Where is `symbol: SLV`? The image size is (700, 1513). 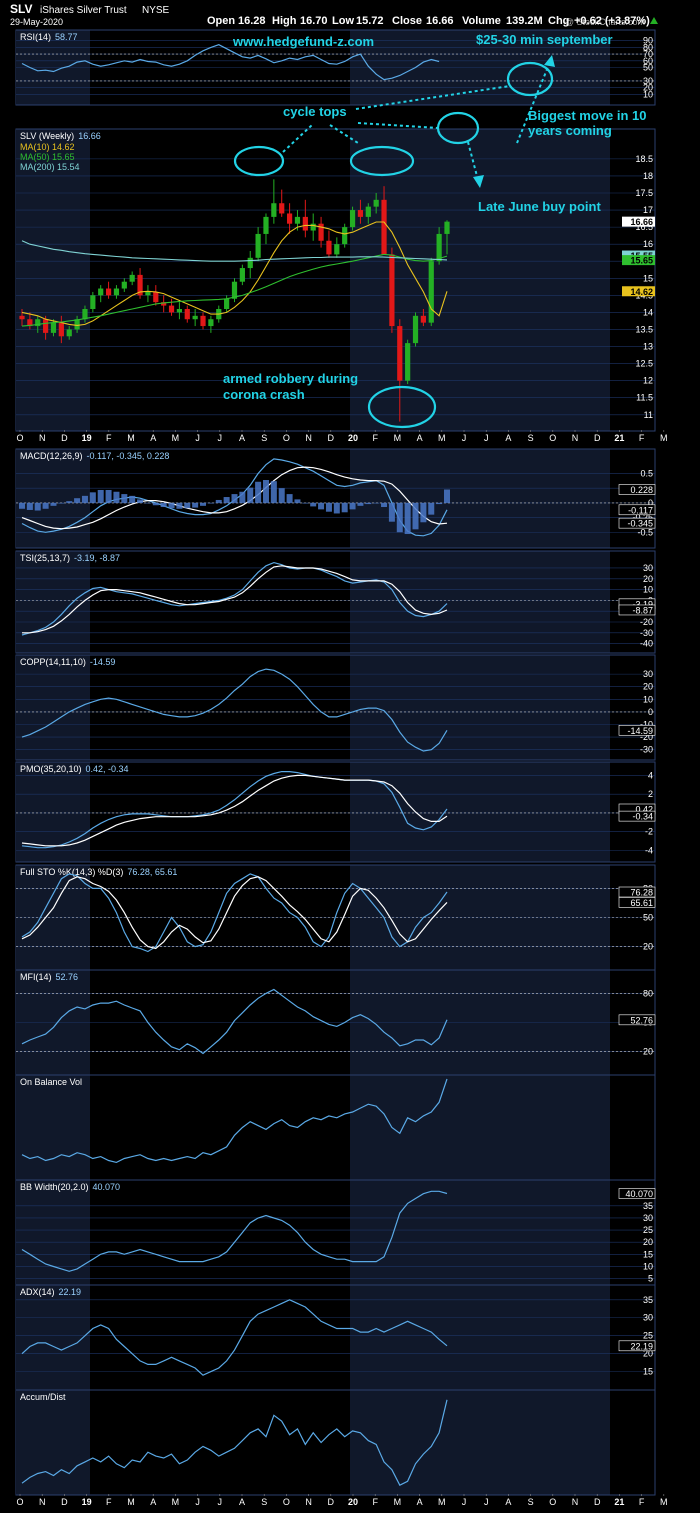
symbol: SLV is located at coordinates (21, 9).